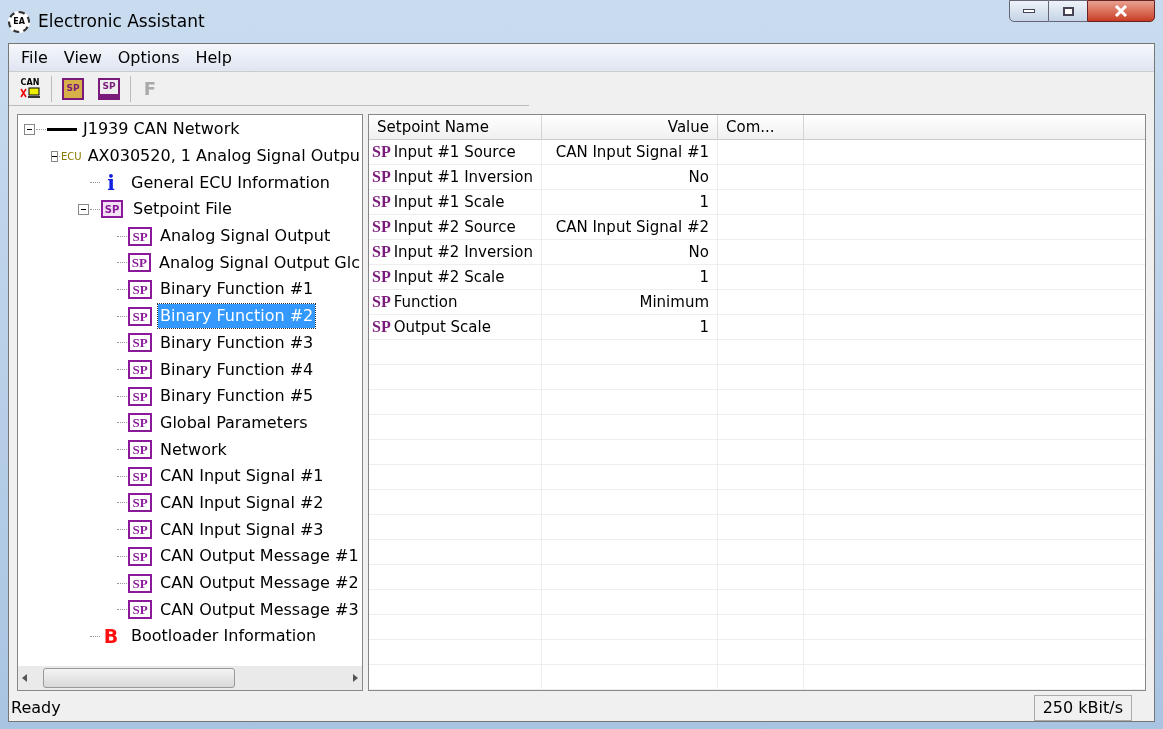 The image size is (1163, 729). Describe the element at coordinates (193, 449) in the screenshot. I see `tree-item: Network` at that location.